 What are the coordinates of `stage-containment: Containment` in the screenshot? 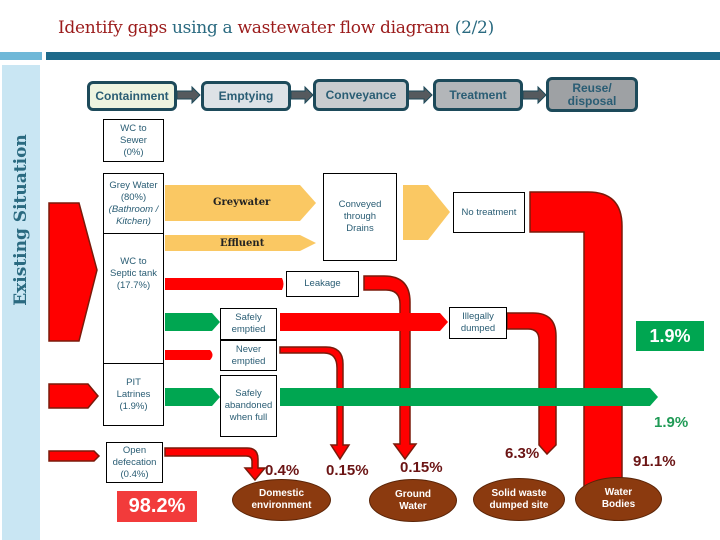 It's located at (132, 96).